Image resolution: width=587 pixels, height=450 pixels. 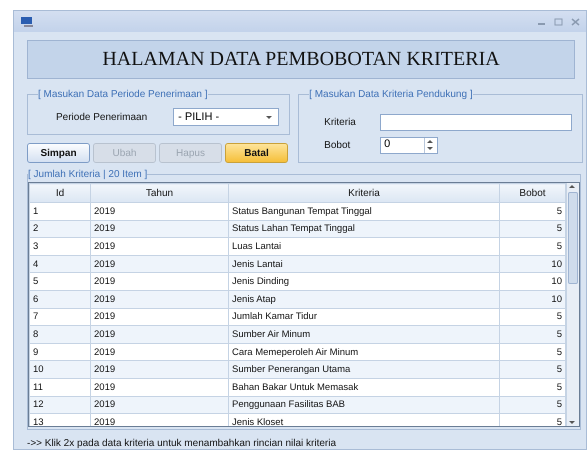 I want to click on table-cell: Bahan Bakar Untuk Memasak, so click(x=364, y=387).